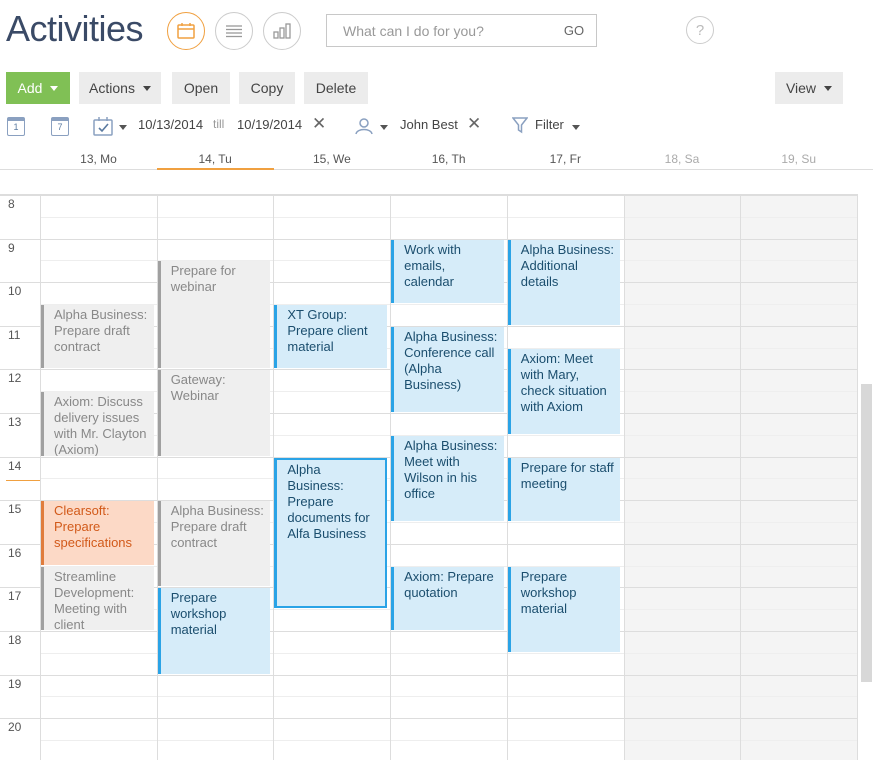 Image resolution: width=873 pixels, height=782 pixels. What do you see at coordinates (564, 489) in the screenshot?
I see `calendar-event: Prepare for staff meeting` at bounding box center [564, 489].